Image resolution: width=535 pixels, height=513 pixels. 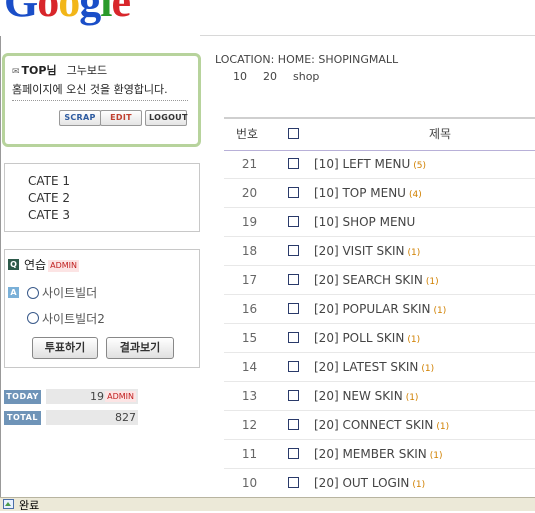 What do you see at coordinates (69, 292) in the screenshot?
I see `poll-option-label-1: 사이트빌더` at bounding box center [69, 292].